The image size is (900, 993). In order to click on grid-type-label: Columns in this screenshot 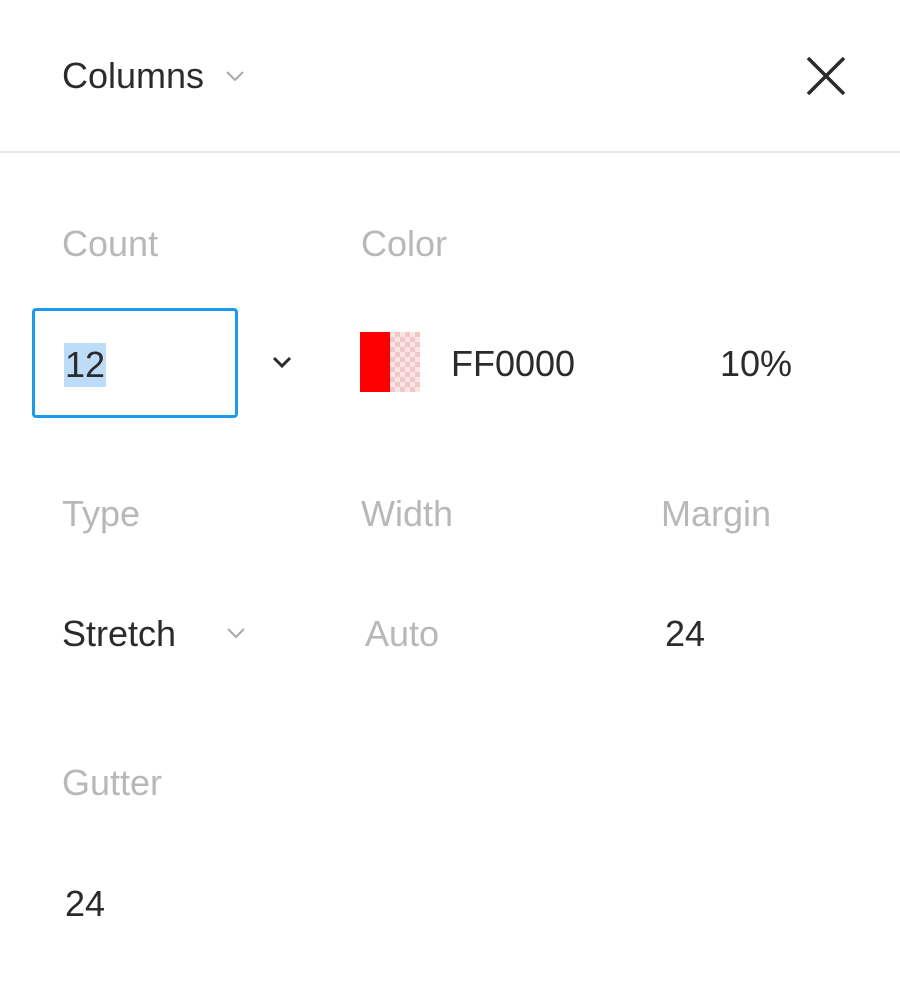, I will do `click(133, 75)`.